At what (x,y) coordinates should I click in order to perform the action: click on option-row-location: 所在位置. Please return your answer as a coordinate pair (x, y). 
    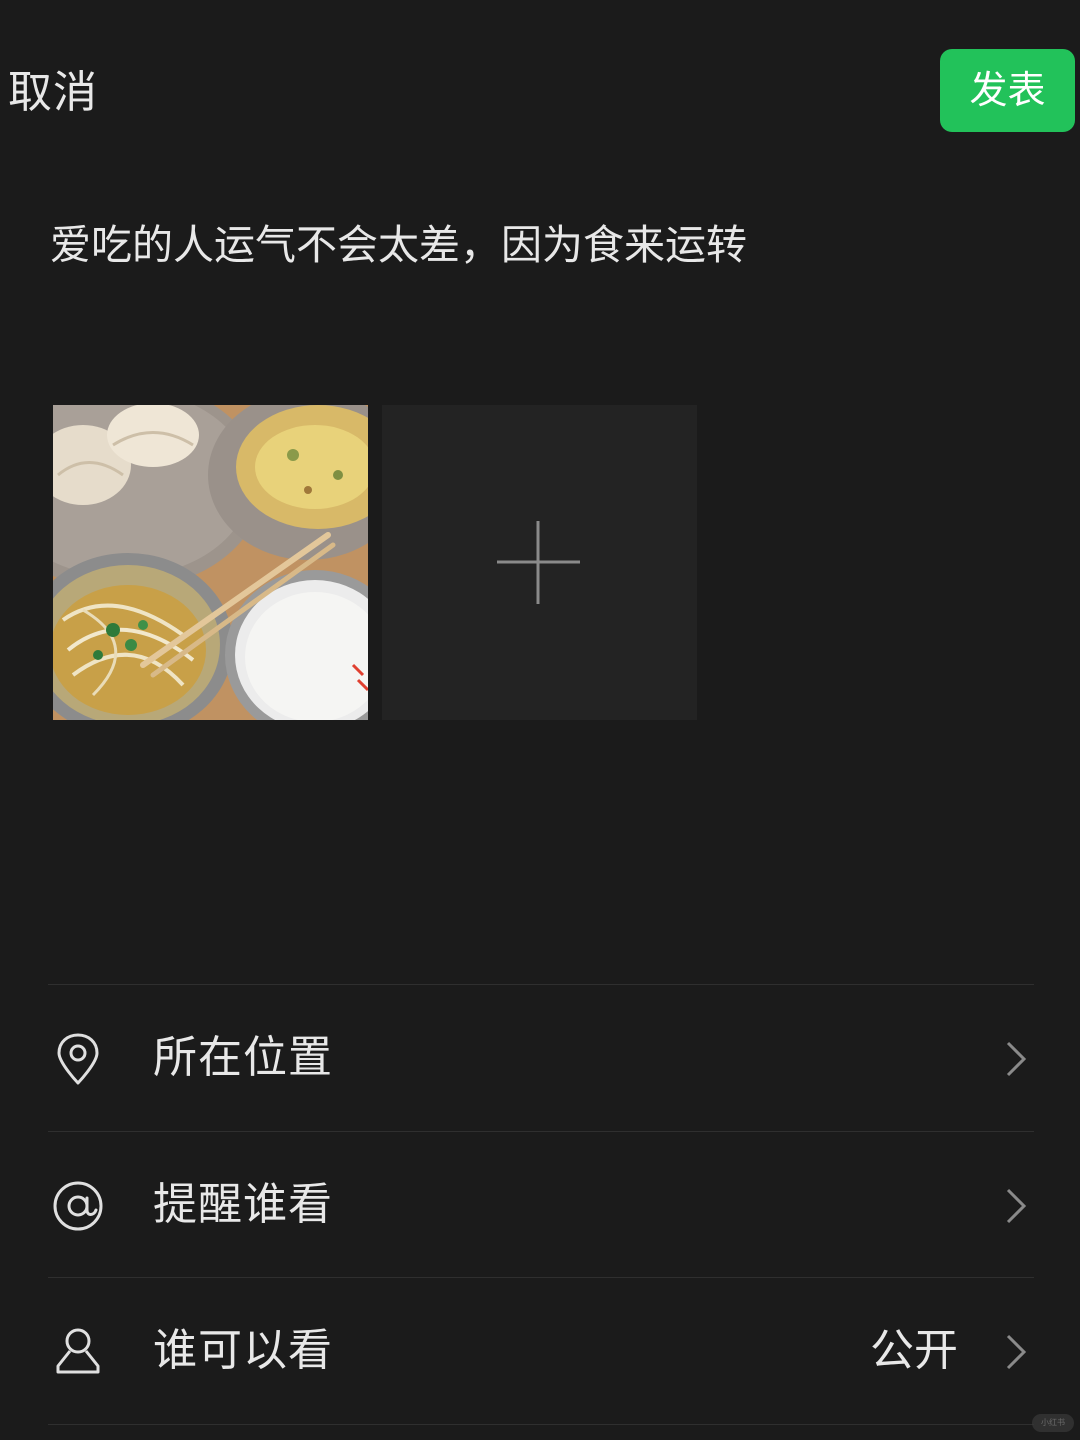
    Looking at the image, I should click on (541, 1058).